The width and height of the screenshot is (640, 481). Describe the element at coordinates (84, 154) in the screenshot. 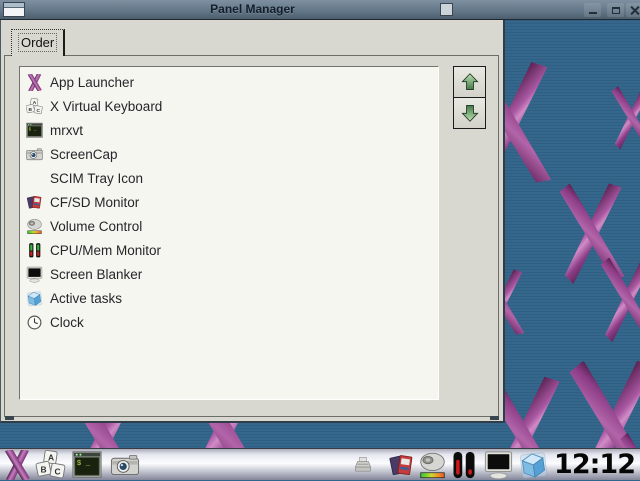

I see `list-item-label: ScreenCap` at that location.